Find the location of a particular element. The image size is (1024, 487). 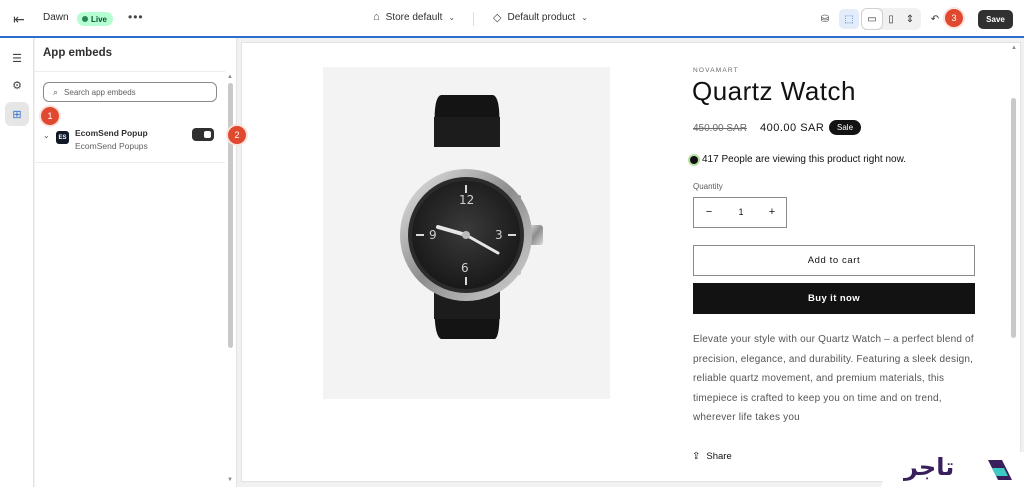

store-selector: ⌂ Store default ⌄ is located at coordinates (414, 17).